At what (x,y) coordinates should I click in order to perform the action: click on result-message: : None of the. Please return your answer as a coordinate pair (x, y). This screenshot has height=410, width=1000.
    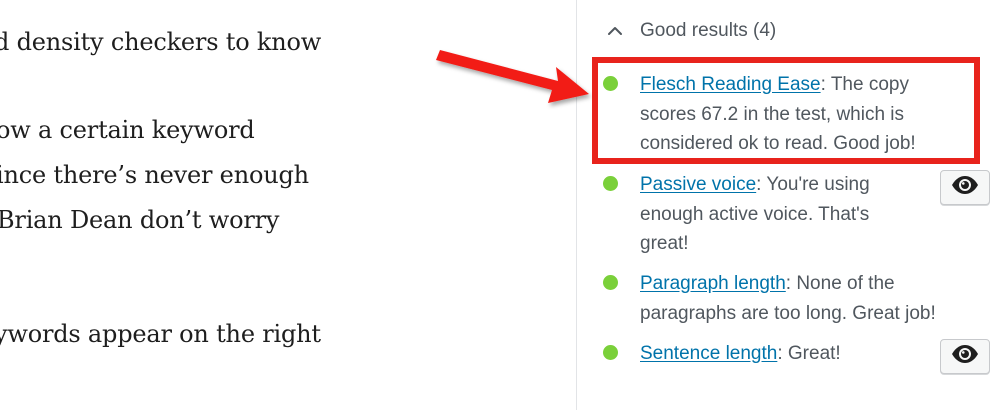
    Looking at the image, I should click on (840, 283).